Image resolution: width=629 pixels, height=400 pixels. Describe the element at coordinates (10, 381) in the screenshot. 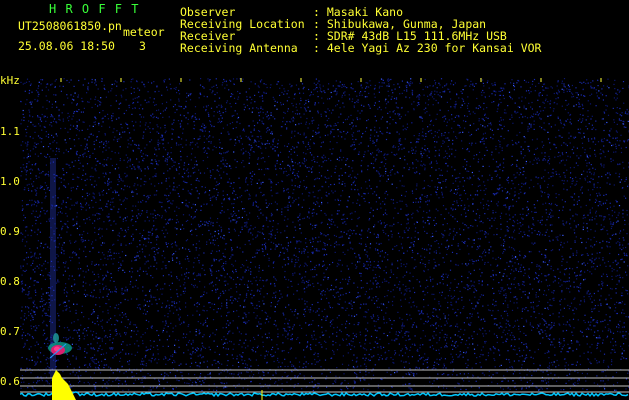

I see `y-tick-label: 0.6` at that location.